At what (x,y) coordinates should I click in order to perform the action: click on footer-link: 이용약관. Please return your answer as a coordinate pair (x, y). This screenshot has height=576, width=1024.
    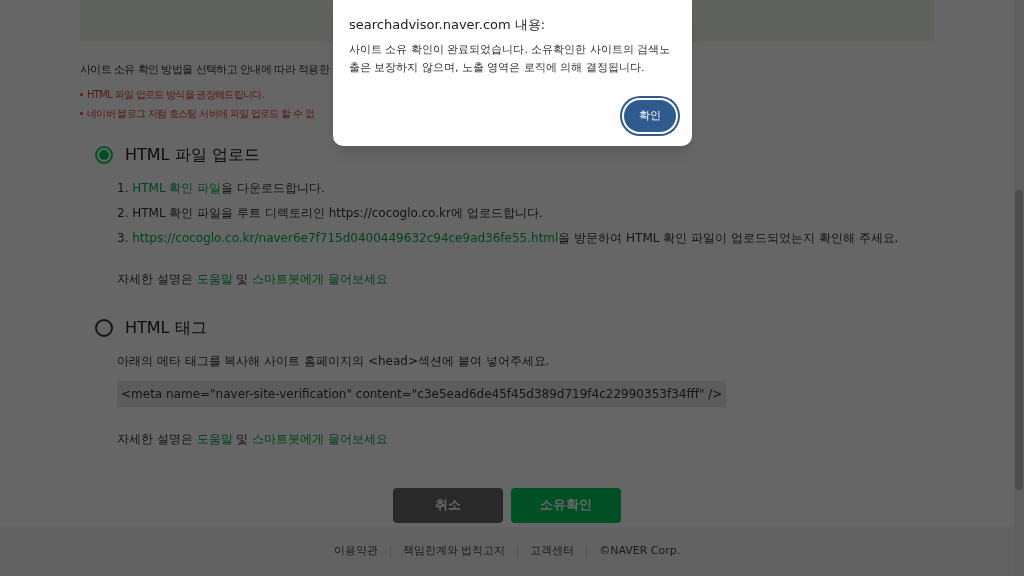
    Looking at the image, I should click on (355, 551).